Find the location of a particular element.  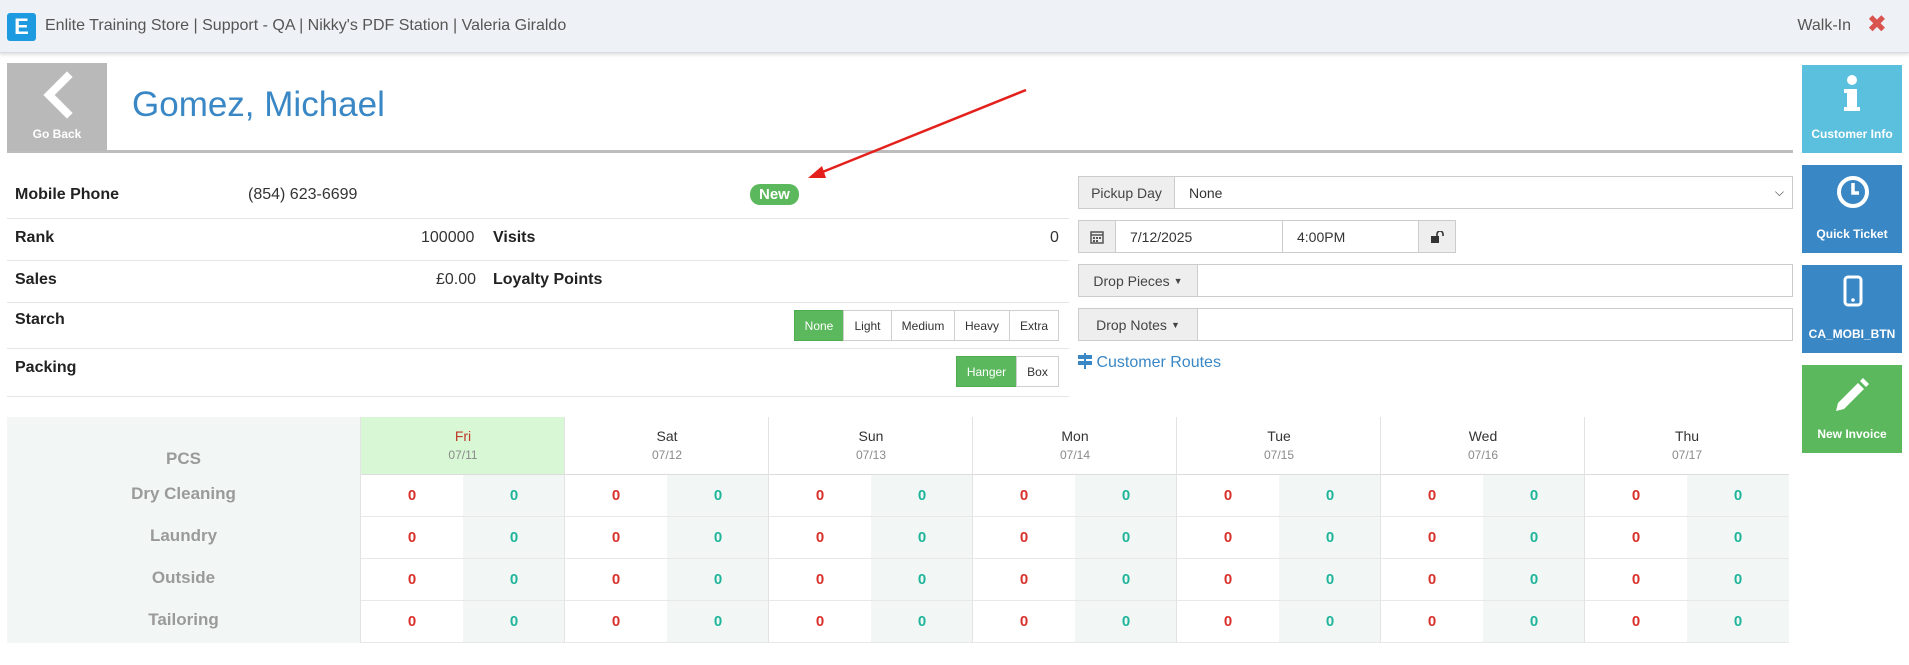

packing-box-button: Box is located at coordinates (1037, 371).